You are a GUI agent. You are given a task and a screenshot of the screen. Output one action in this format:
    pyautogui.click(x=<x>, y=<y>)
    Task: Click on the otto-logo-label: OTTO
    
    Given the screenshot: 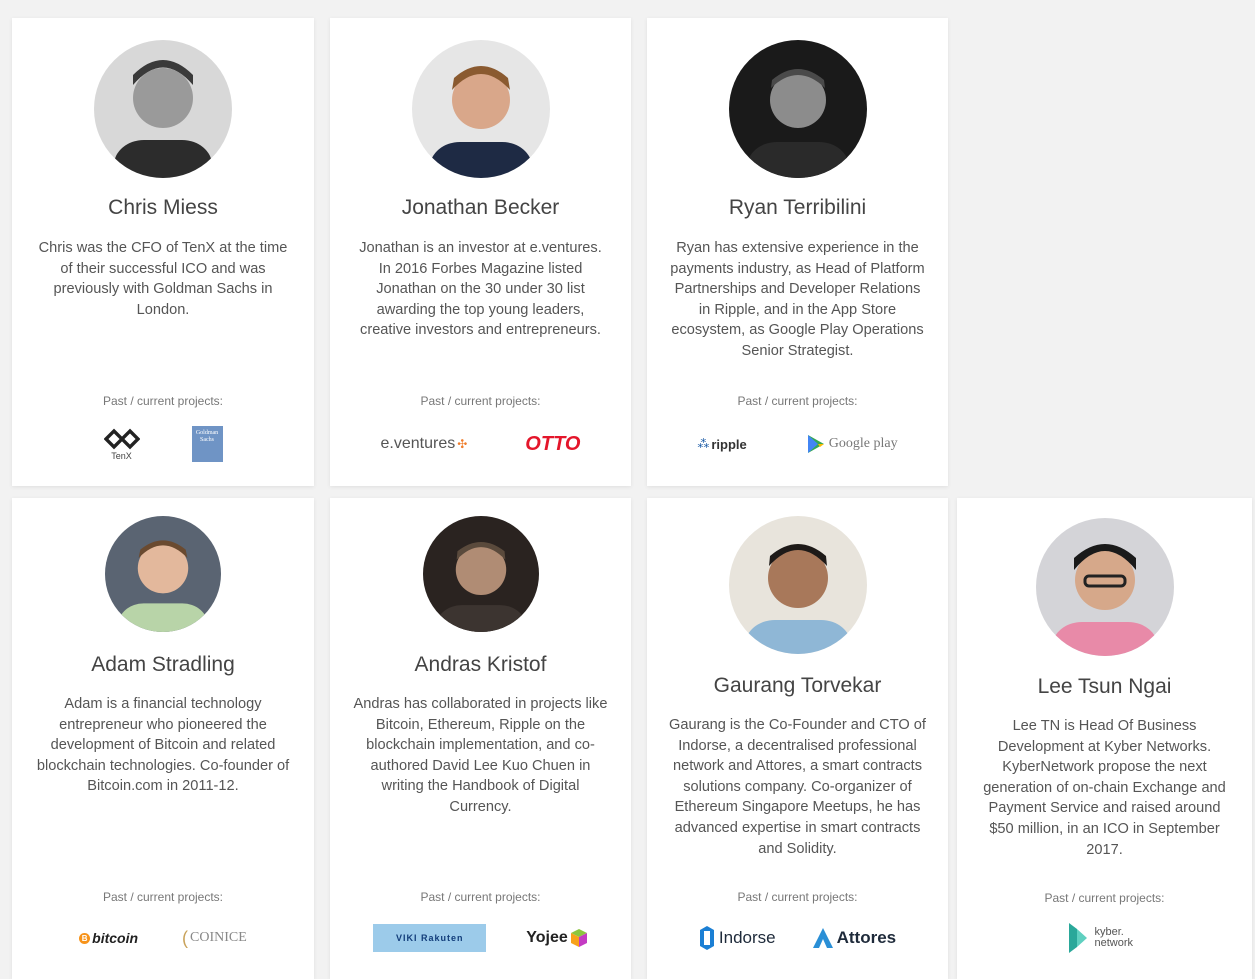 What is the action you would take?
    pyautogui.click(x=553, y=443)
    